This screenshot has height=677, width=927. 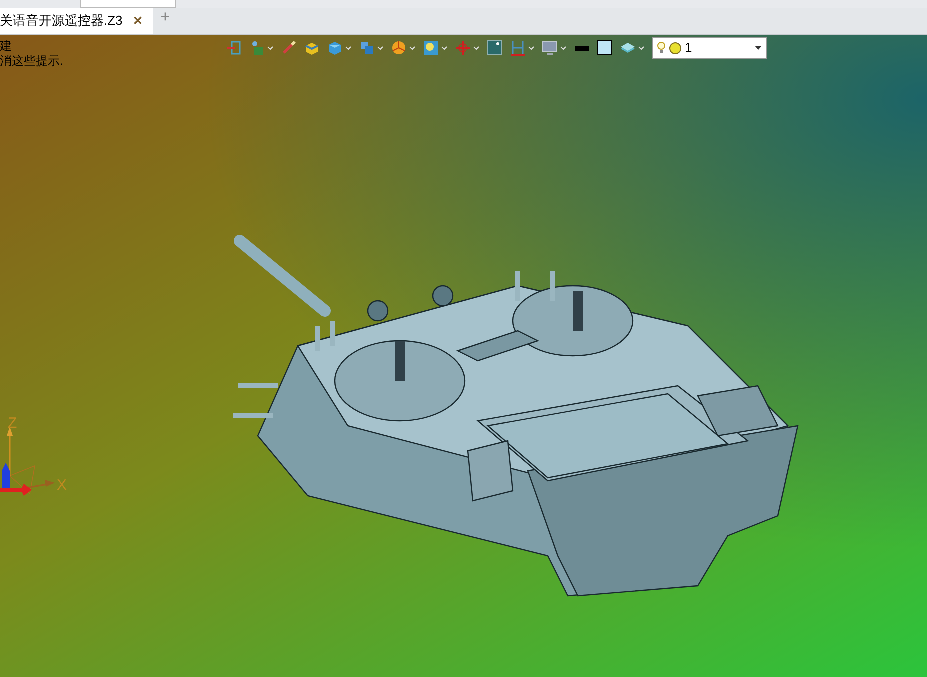 What do you see at coordinates (6, 46) in the screenshot?
I see `hint-text: 建` at bounding box center [6, 46].